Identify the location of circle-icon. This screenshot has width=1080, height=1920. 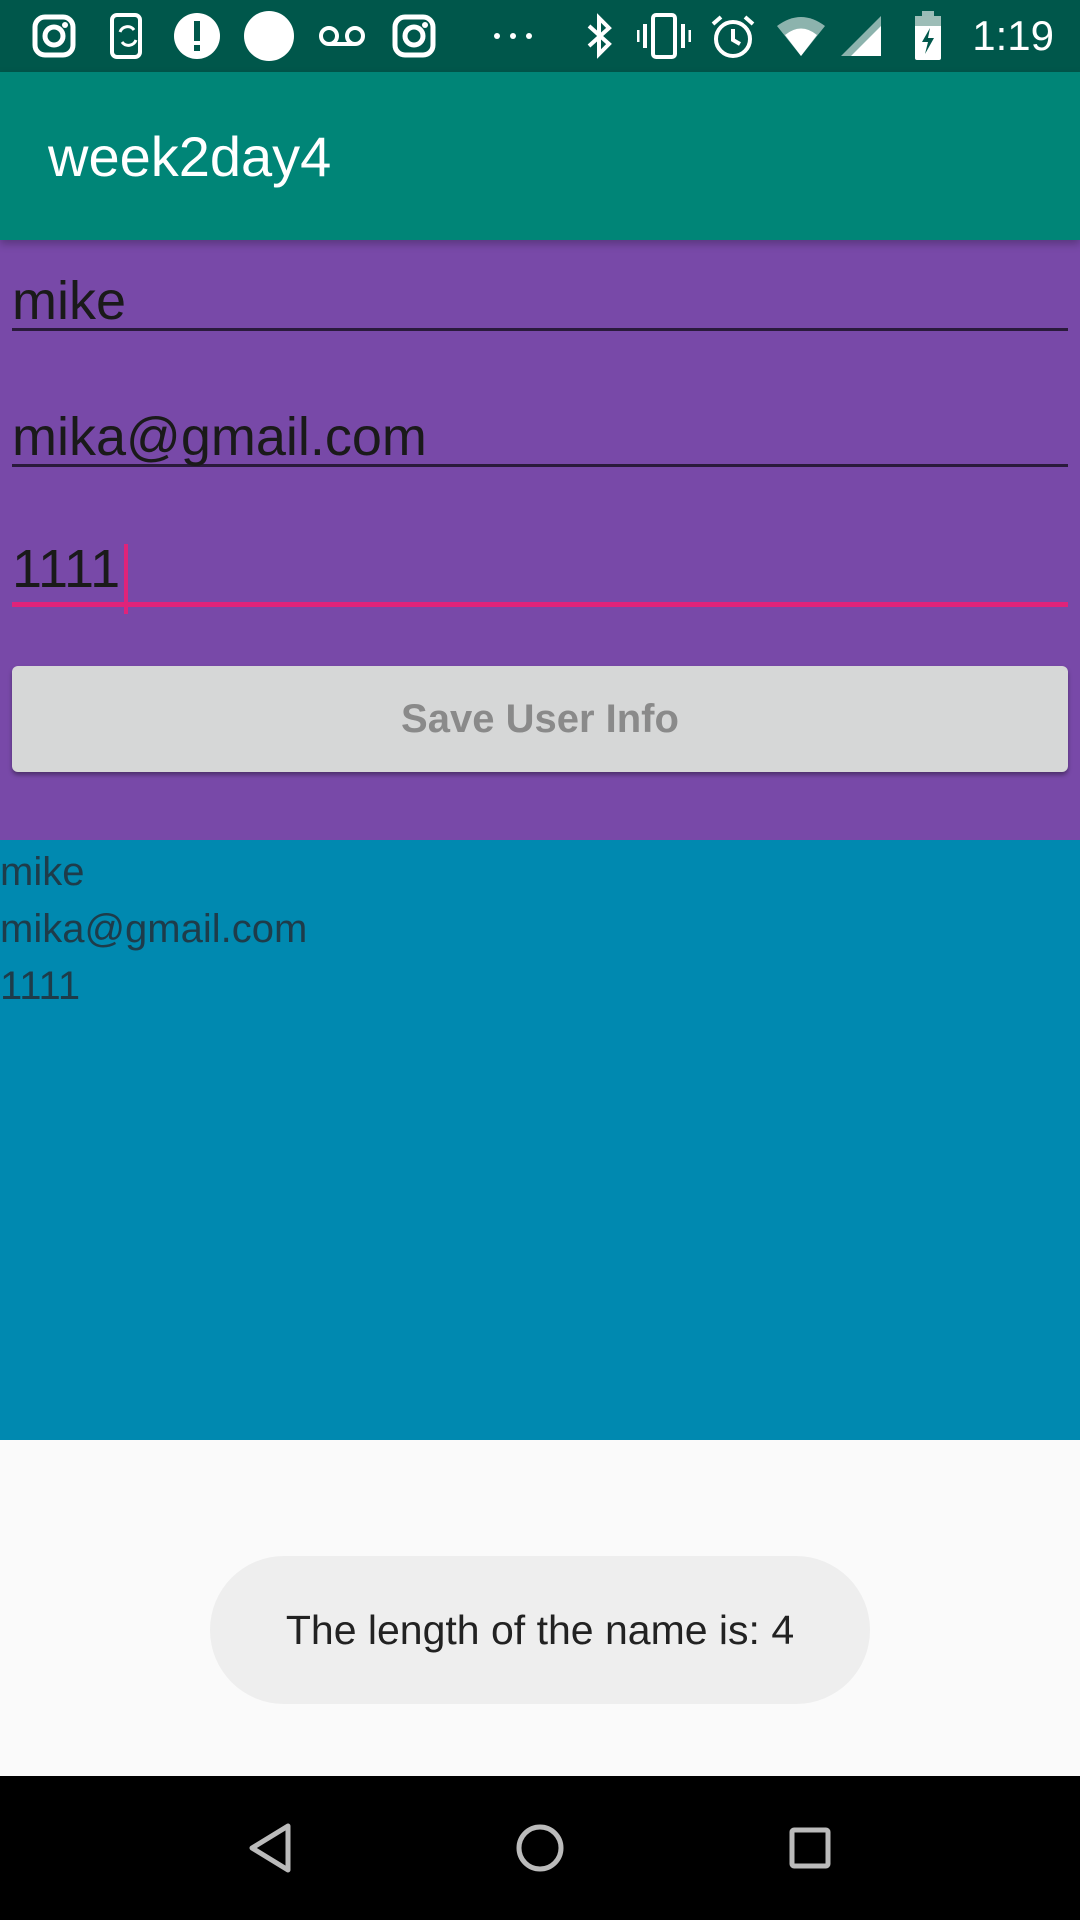
(269, 36).